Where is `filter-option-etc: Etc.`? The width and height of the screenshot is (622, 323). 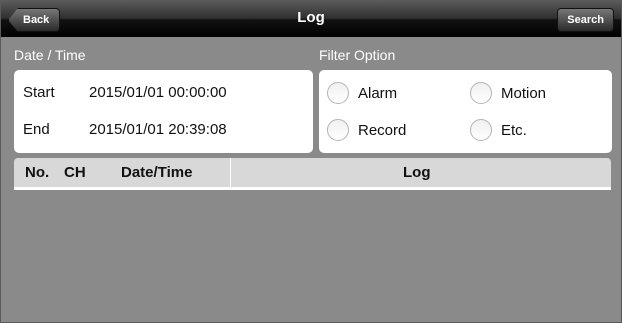 filter-option-etc: Etc. is located at coordinates (498, 130).